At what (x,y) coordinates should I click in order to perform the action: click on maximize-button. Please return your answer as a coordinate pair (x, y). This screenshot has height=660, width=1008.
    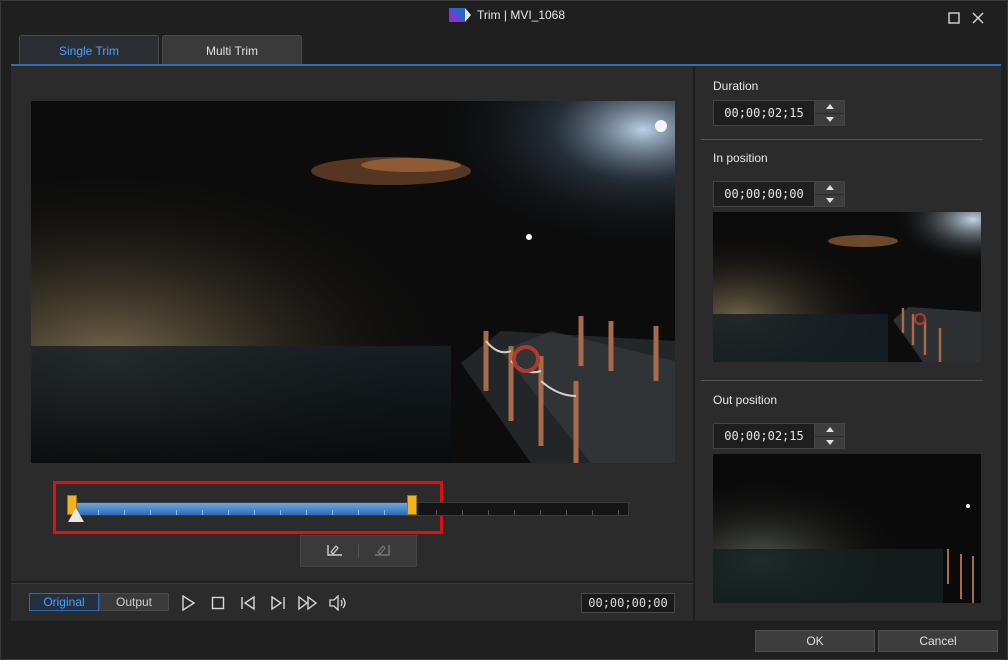
    Looking at the image, I should click on (954, 18).